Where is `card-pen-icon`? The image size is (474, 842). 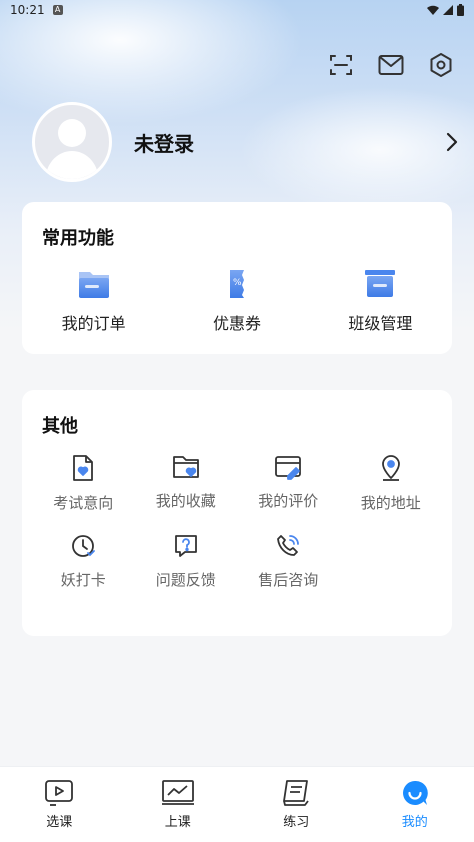 card-pen-icon is located at coordinates (288, 468).